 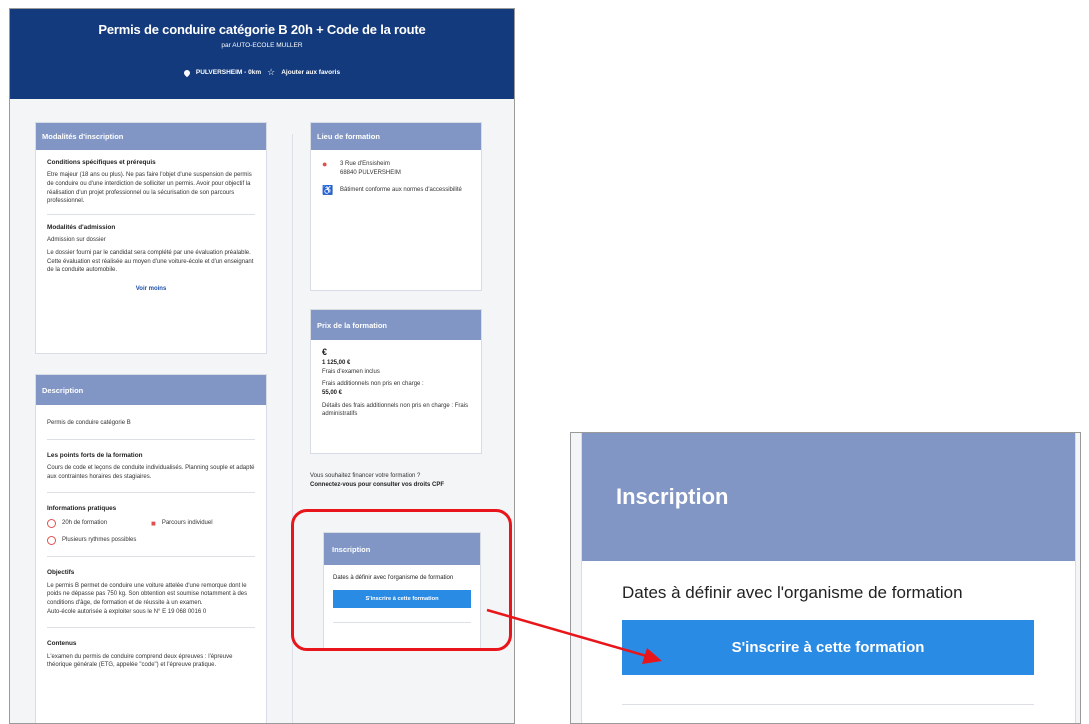 What do you see at coordinates (828, 497) in the screenshot?
I see `zoom-inscription-header: Inscription` at bounding box center [828, 497].